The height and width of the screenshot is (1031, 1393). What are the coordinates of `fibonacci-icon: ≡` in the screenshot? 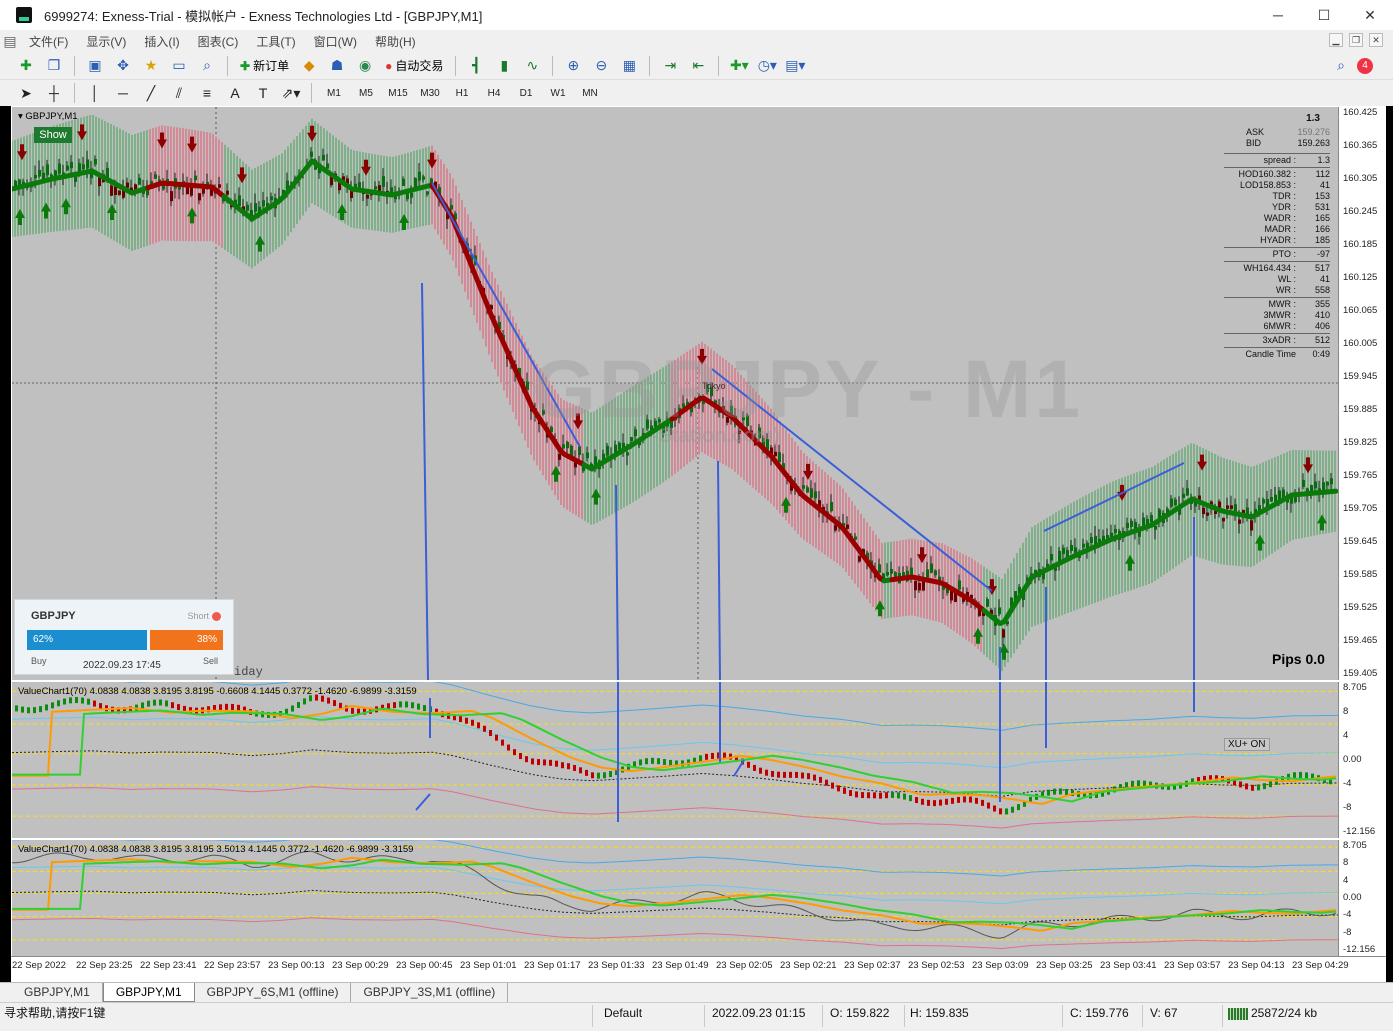 It's located at (207, 93).